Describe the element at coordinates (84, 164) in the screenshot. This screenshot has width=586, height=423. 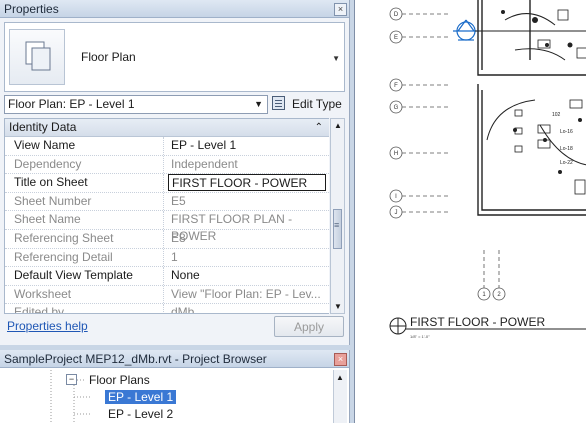
I see `property-name: Dependency` at that location.